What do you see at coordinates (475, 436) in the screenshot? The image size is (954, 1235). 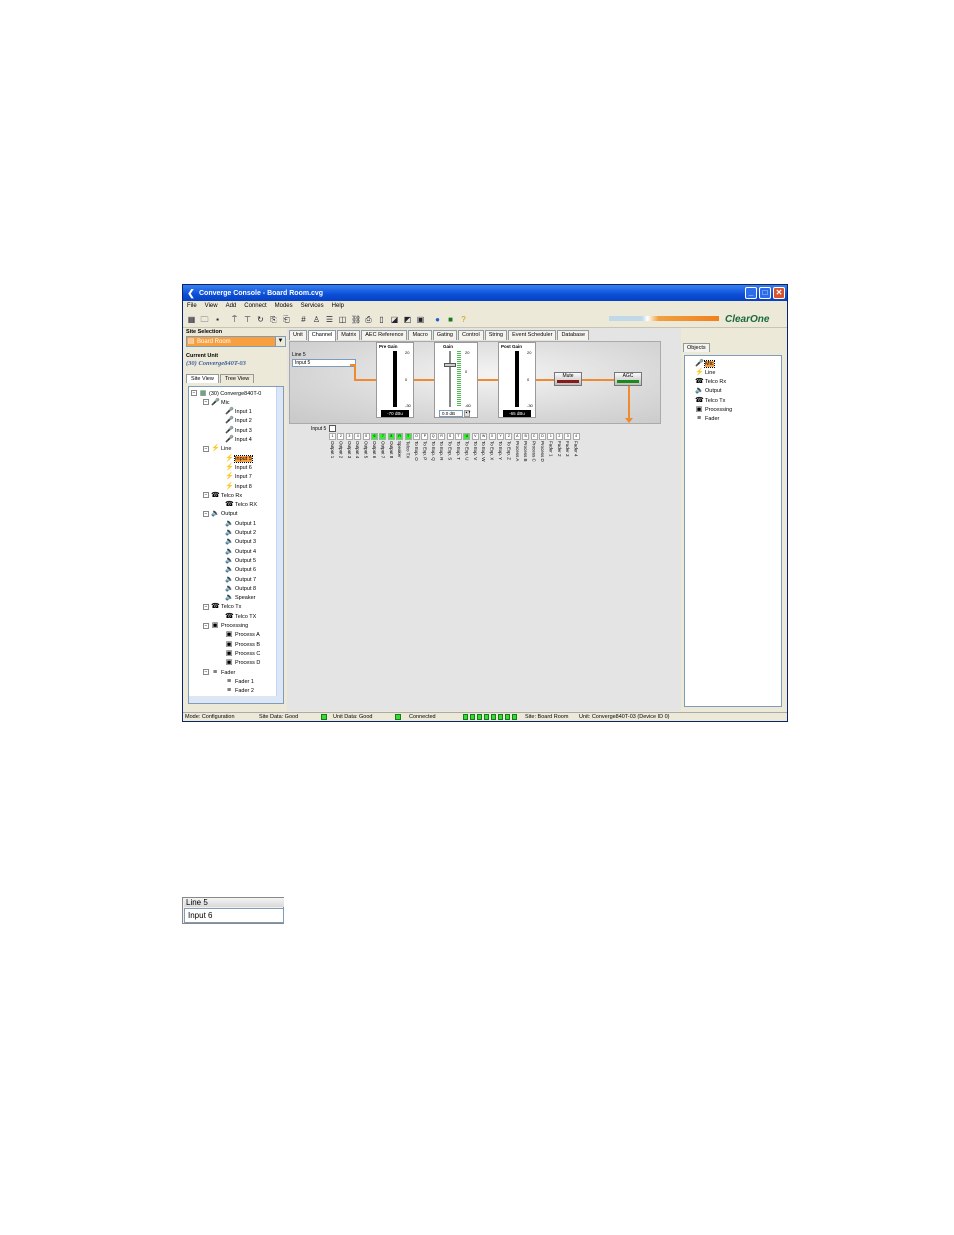 I see `matrix-cell: V` at bounding box center [475, 436].